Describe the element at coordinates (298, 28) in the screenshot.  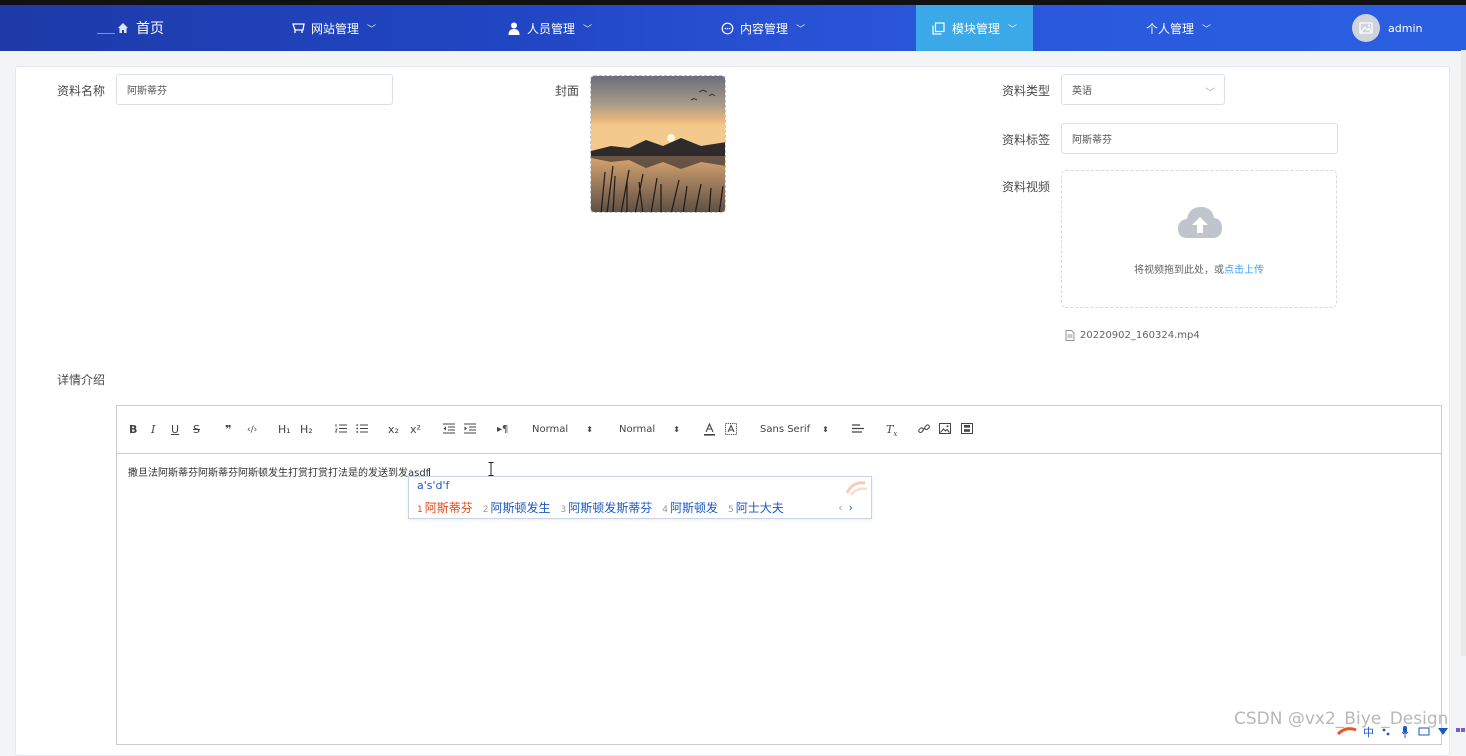
I see `shop-icon` at that location.